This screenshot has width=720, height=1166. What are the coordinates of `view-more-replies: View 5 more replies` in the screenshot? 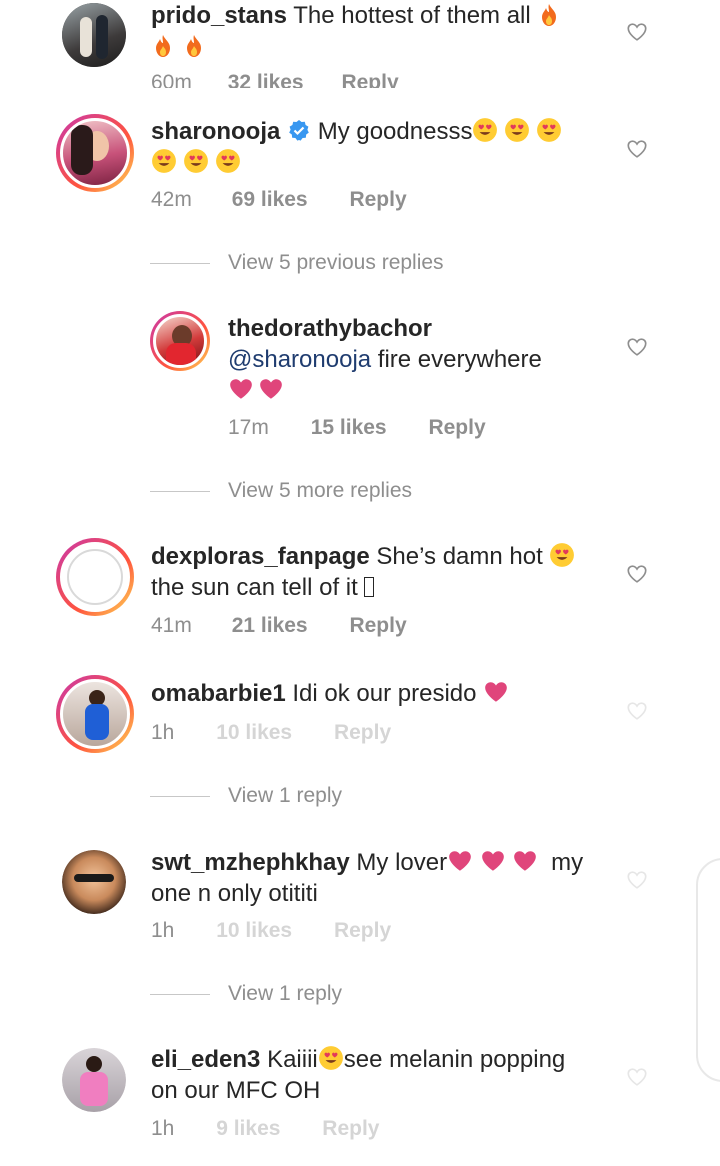 It's located at (350, 492).